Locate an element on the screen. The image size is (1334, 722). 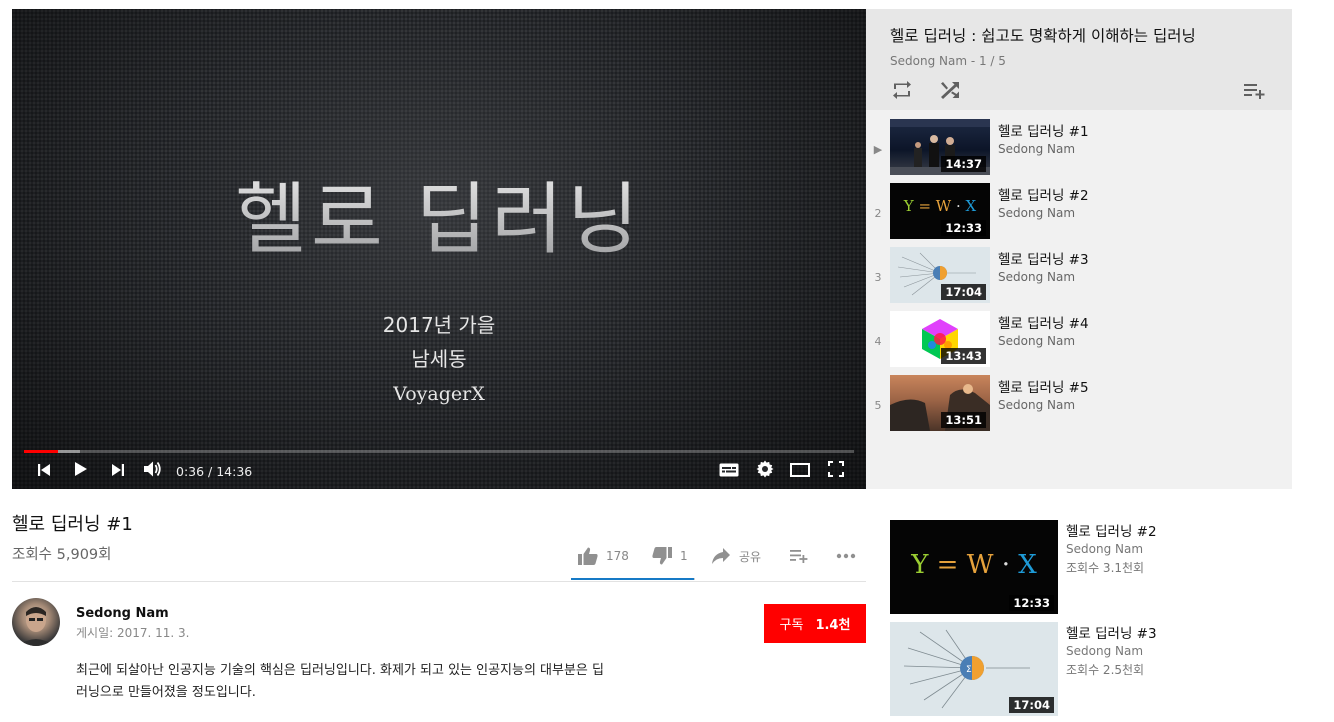
playlist-meta: Sedong Nam - 1 / 5 is located at coordinates (948, 61).